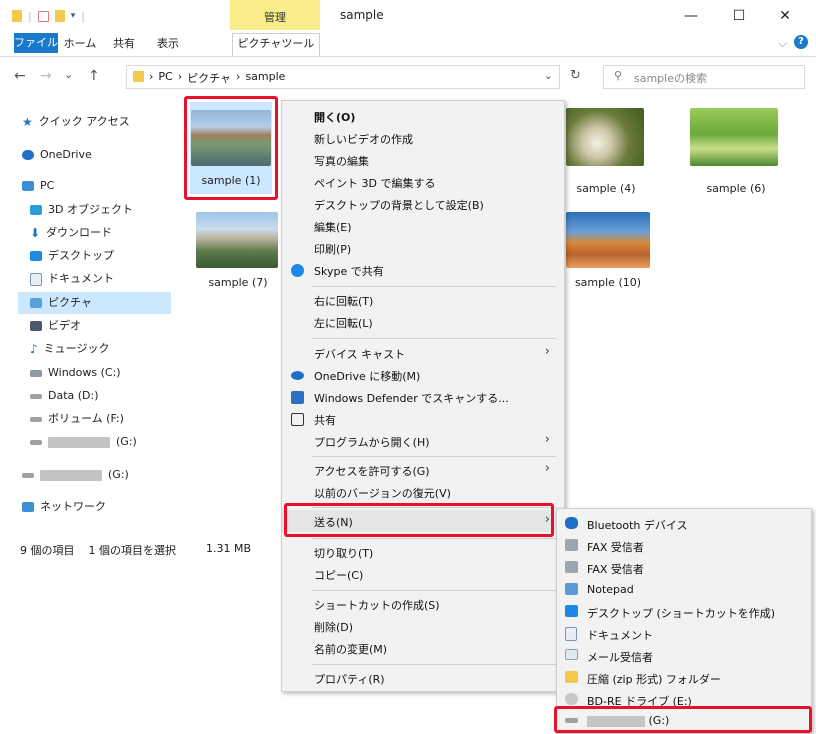  I want to click on menu-item-delete: 削除(D), so click(423, 626).